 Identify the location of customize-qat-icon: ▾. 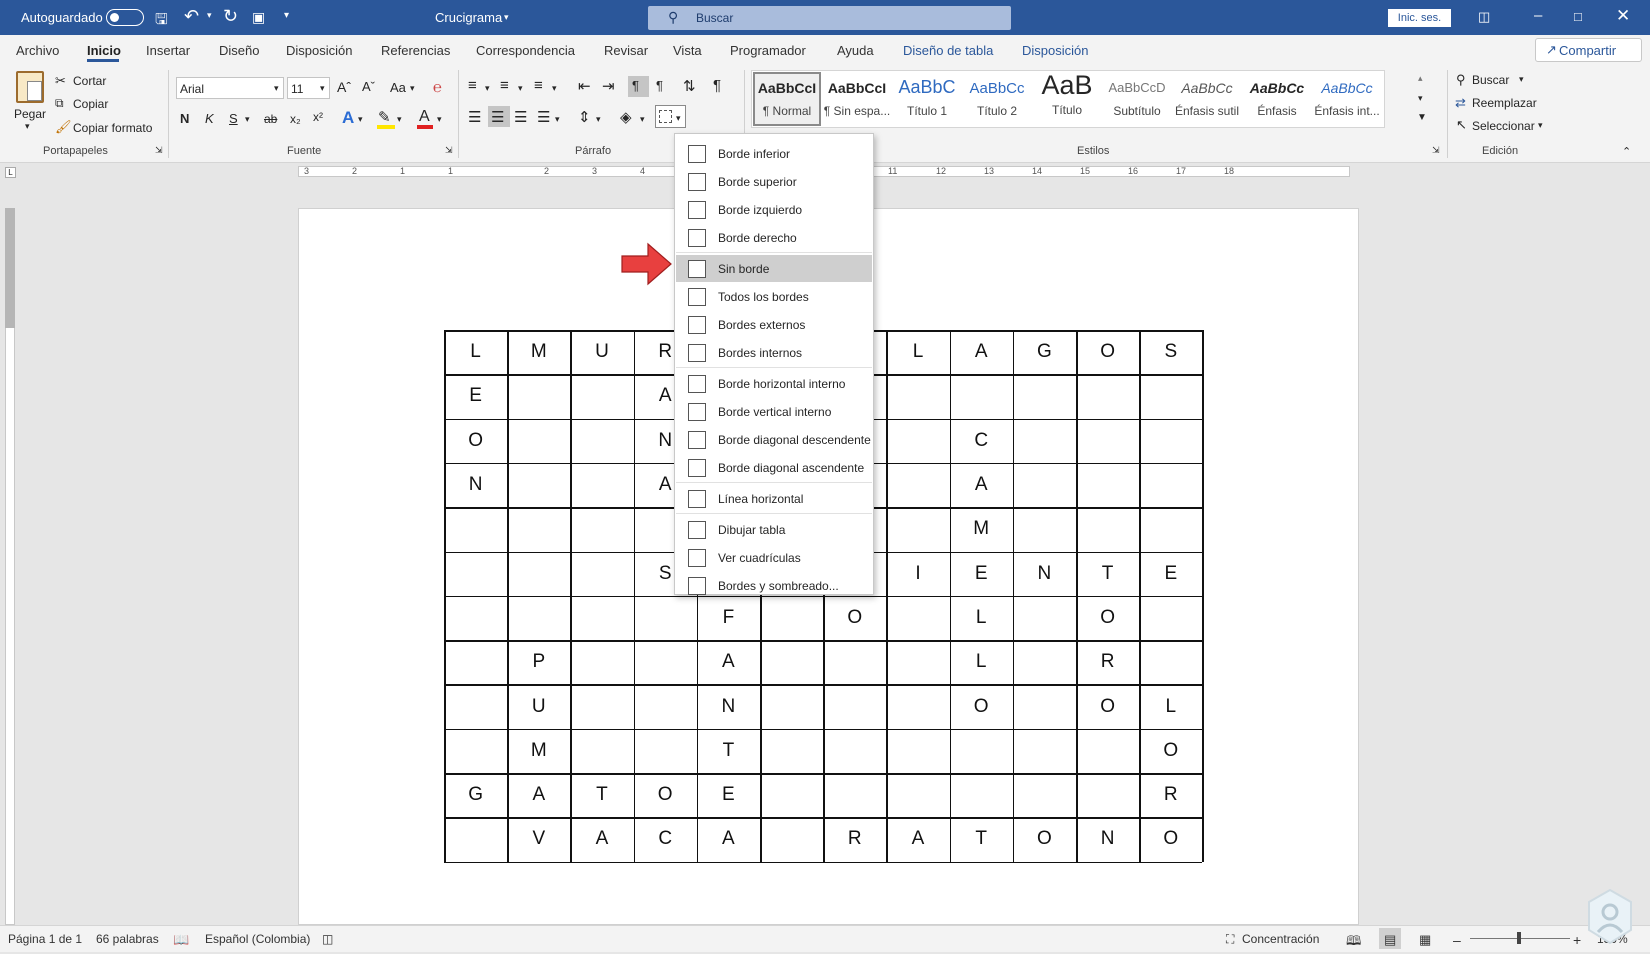
(286, 15).